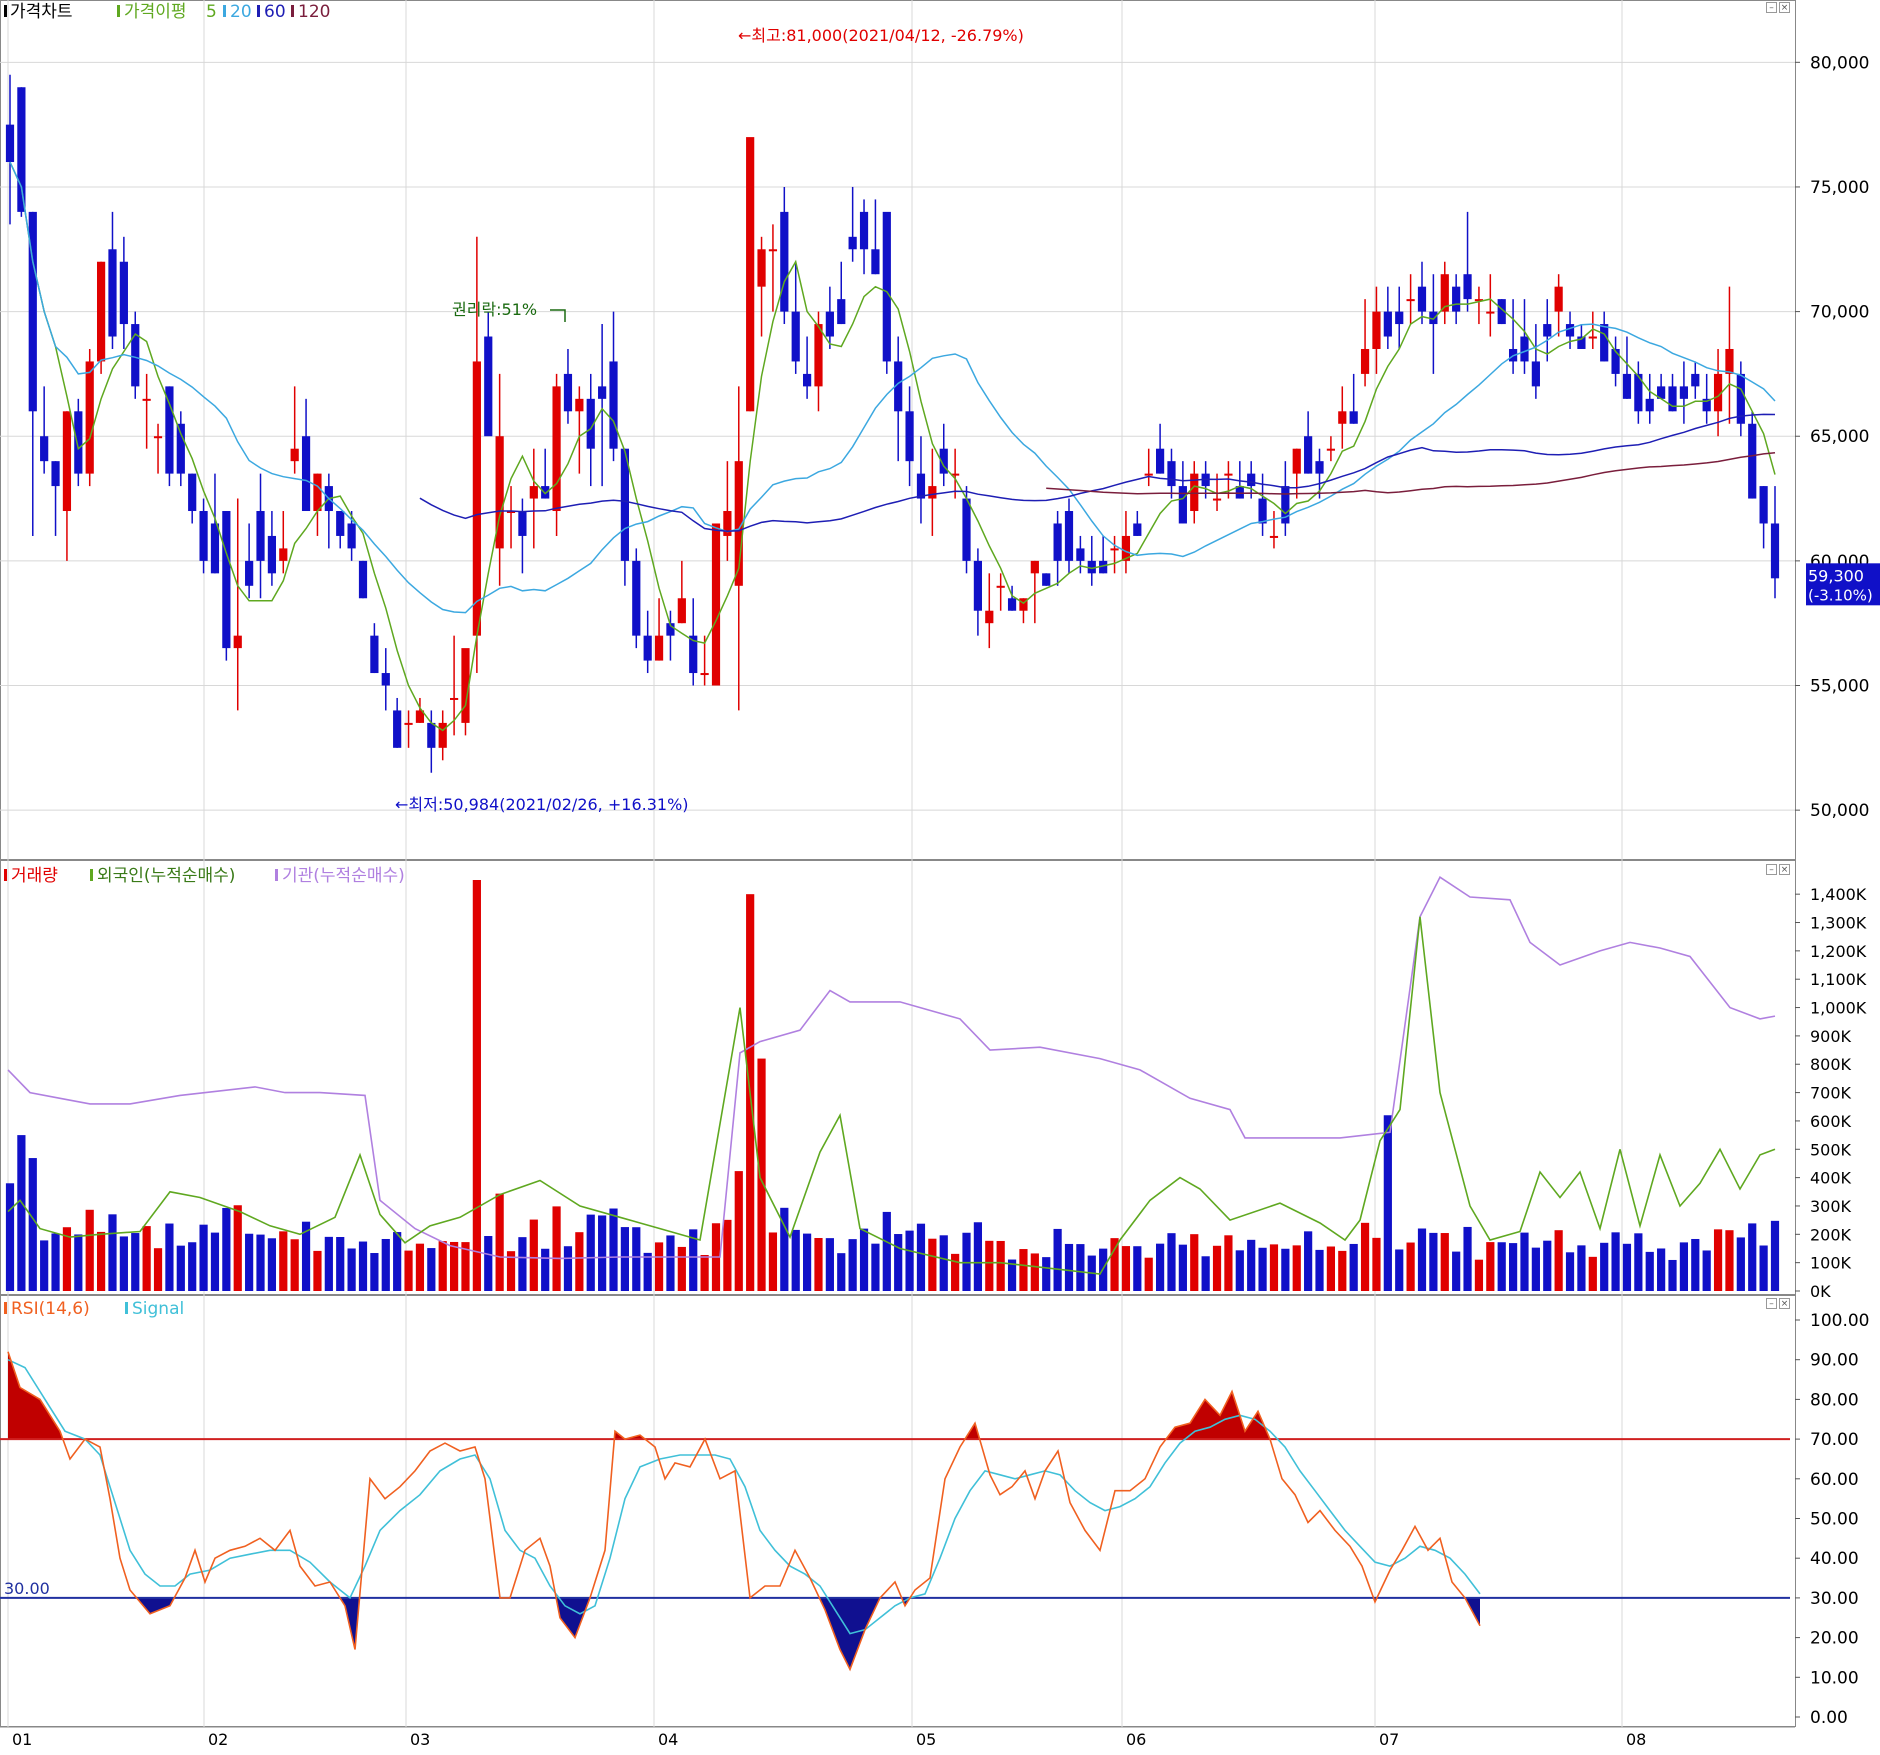 This screenshot has height=1755, width=1880. What do you see at coordinates (1839, 313) in the screenshot?
I see `price-y-tick-label: 70,000` at bounding box center [1839, 313].